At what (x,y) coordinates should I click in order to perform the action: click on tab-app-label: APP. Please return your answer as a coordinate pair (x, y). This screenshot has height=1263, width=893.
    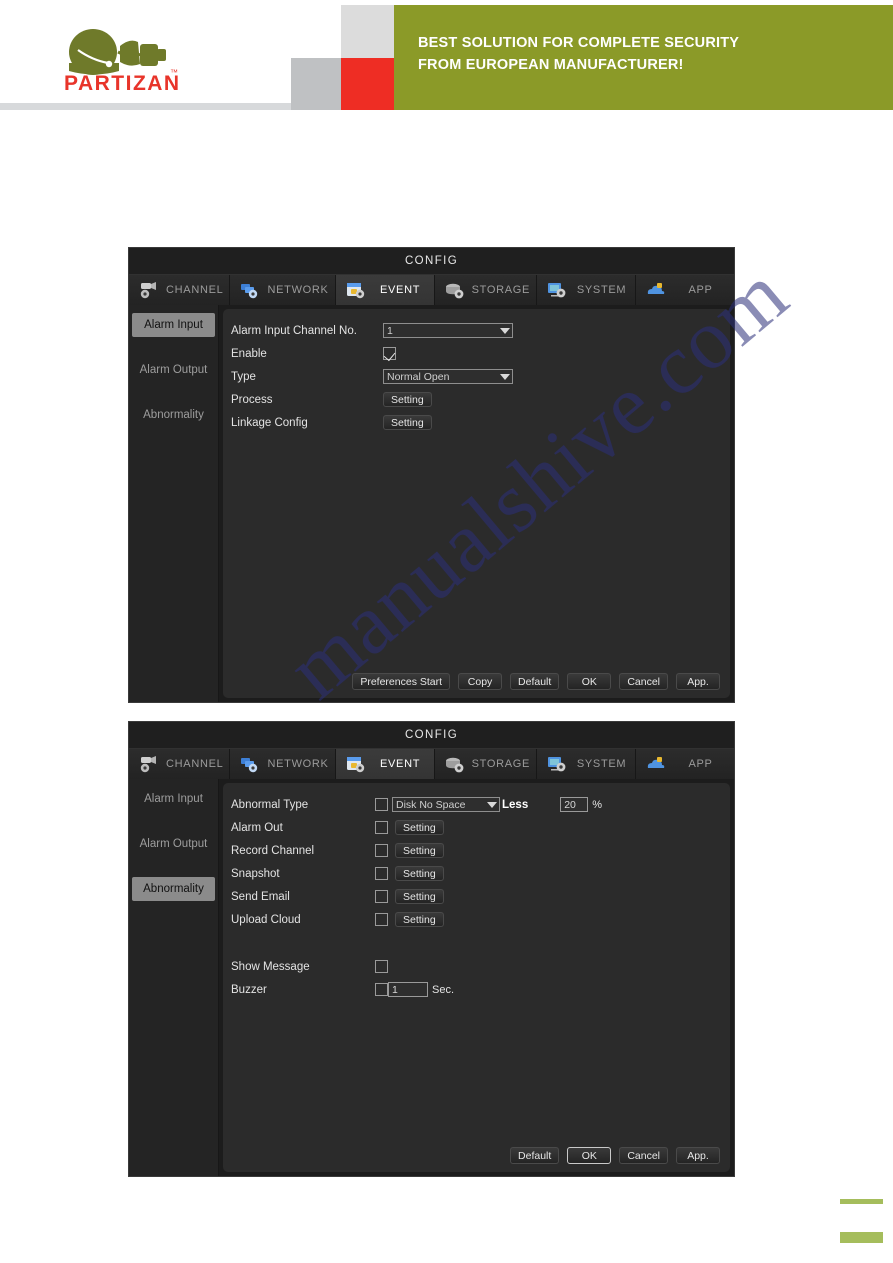
    Looking at the image, I should click on (700, 290).